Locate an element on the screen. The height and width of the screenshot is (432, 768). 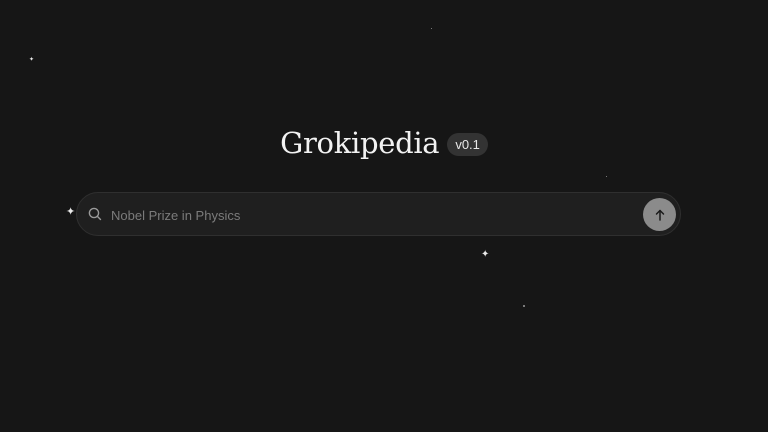
app-title: Grokipedia is located at coordinates (360, 143).